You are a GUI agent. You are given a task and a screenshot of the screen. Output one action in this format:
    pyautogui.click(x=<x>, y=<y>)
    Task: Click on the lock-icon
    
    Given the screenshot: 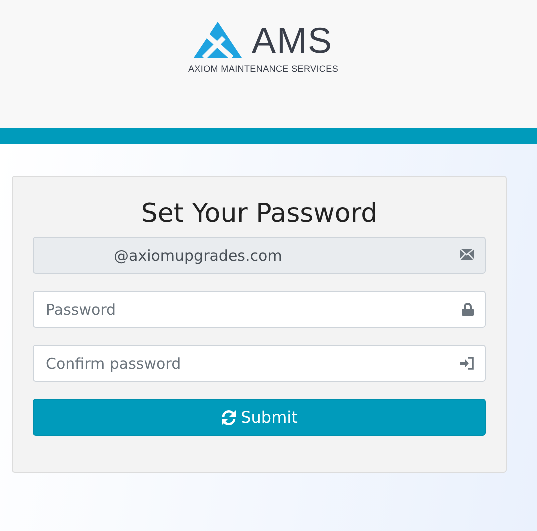 What is the action you would take?
    pyautogui.click(x=468, y=309)
    